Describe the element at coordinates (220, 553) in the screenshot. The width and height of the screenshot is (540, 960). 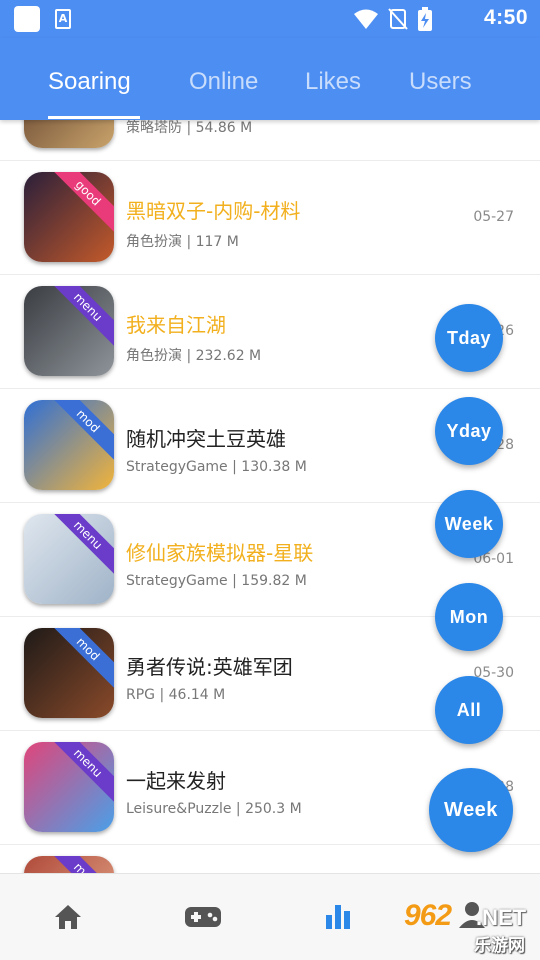
I see `app-title: 修仙家族模拟器-星联` at that location.